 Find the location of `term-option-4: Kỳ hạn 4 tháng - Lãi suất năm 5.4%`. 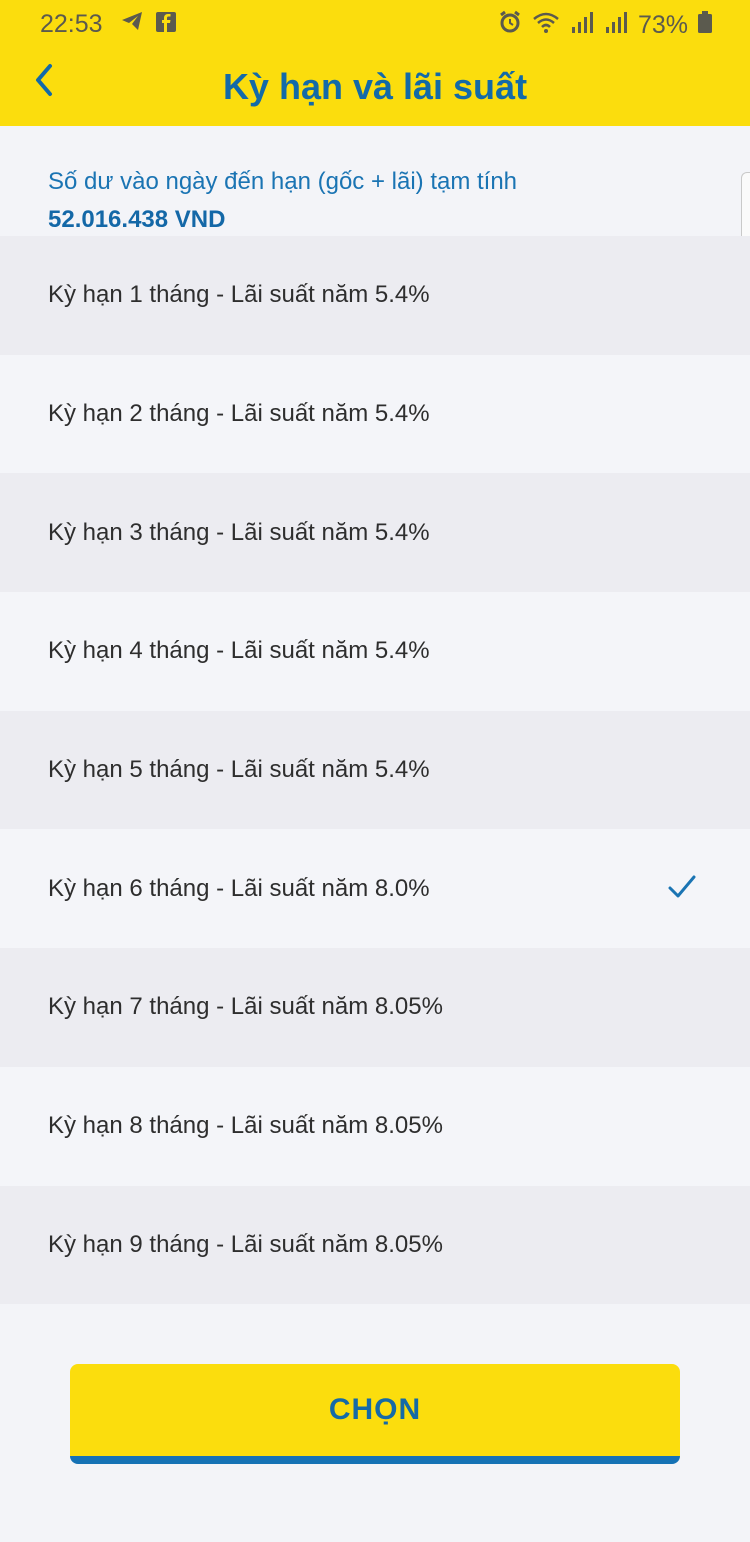

term-option-4: Kỳ hạn 4 tháng - Lãi suất năm 5.4% is located at coordinates (375, 651).